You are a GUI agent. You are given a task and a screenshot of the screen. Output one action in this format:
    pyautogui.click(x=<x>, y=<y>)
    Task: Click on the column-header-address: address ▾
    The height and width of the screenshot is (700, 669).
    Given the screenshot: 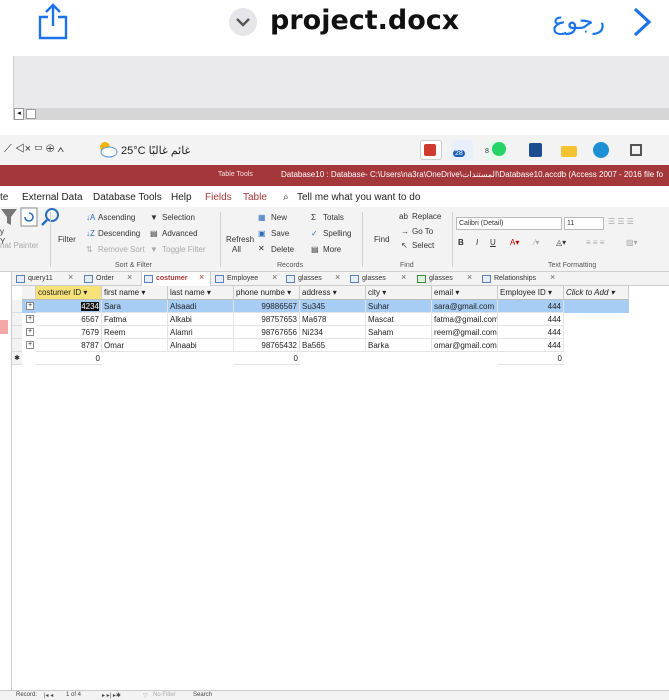 What is the action you would take?
    pyautogui.click(x=333, y=293)
    